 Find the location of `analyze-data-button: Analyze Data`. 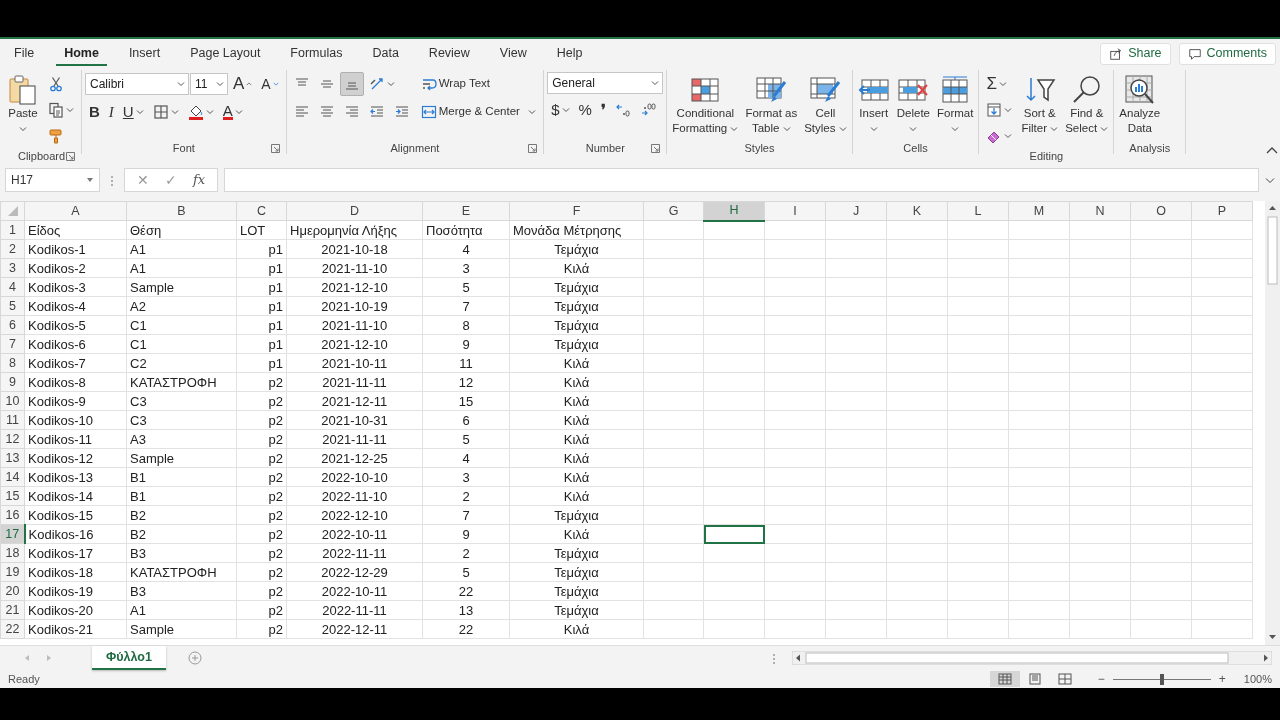

analyze-data-button: Analyze Data is located at coordinates (1140, 105).